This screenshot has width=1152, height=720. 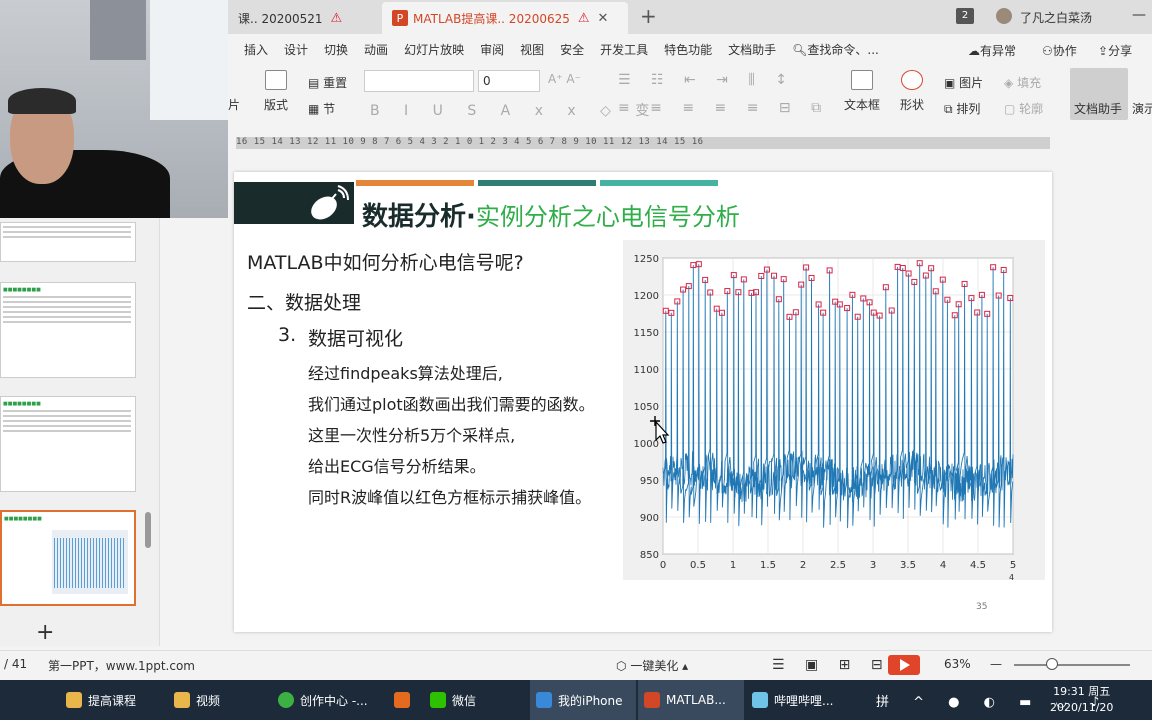 What do you see at coordinates (327, 82) in the screenshot?
I see `reset-button: ▤ 重置` at bounding box center [327, 82].